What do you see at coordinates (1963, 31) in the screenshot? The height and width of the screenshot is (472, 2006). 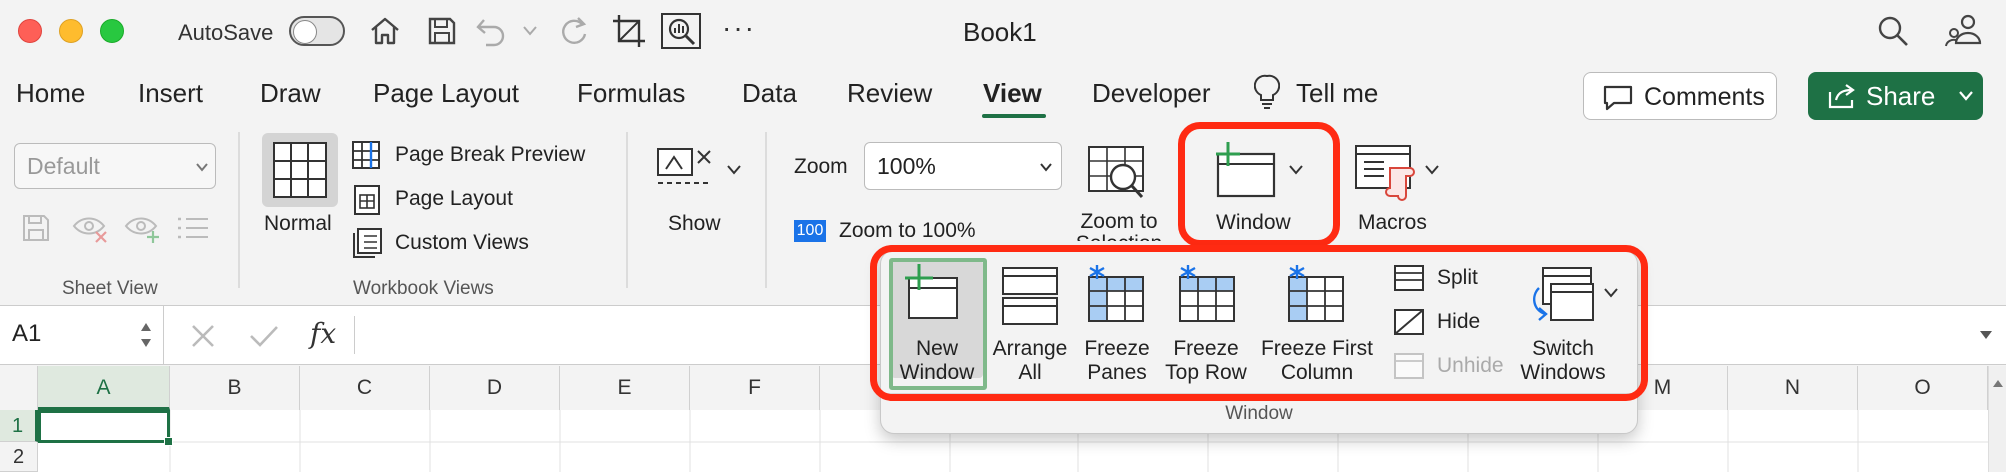 I see `share-people-icon` at bounding box center [1963, 31].